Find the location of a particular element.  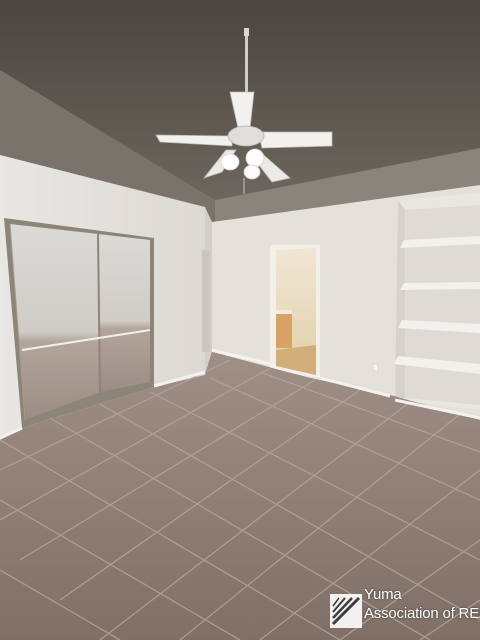

bathroom-doorway is located at coordinates (295, 311).